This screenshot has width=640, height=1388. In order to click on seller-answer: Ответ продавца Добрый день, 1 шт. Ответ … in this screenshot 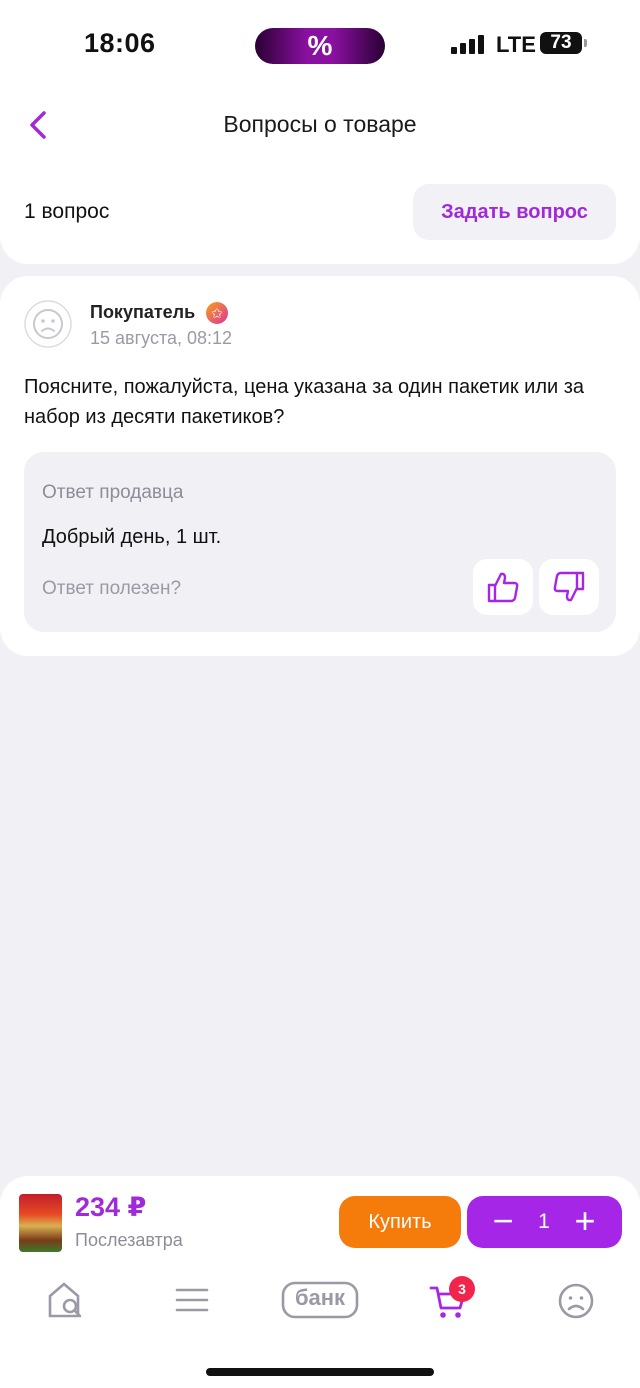, I will do `click(320, 542)`.